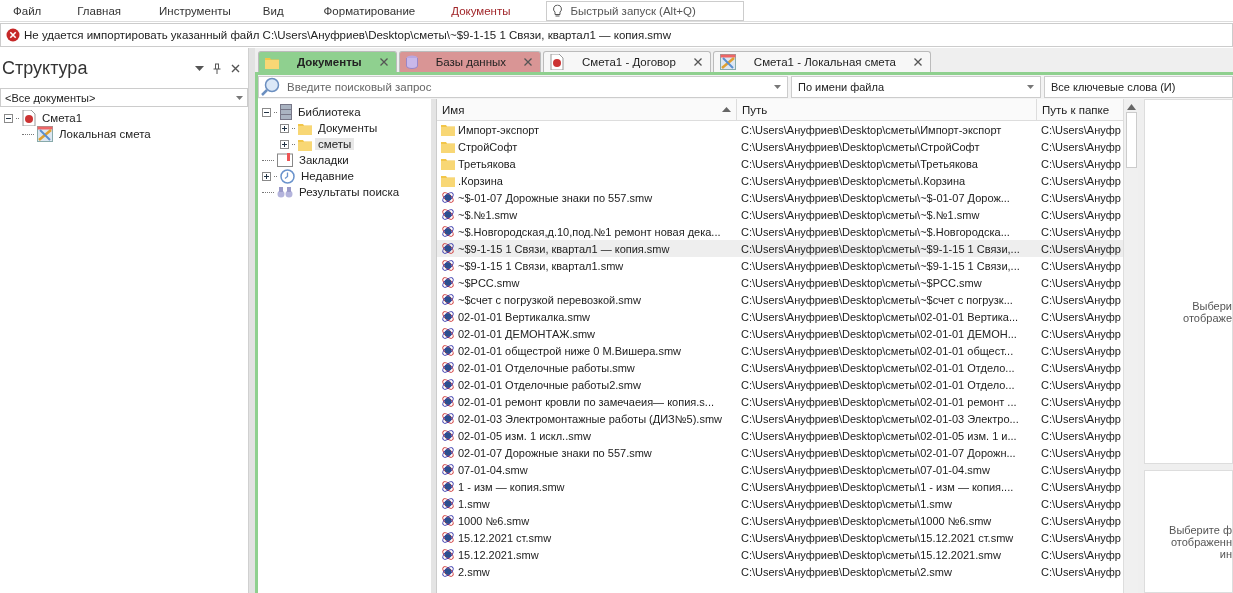 The image size is (1233, 593). I want to click on scrollbar, so click(1130, 346).